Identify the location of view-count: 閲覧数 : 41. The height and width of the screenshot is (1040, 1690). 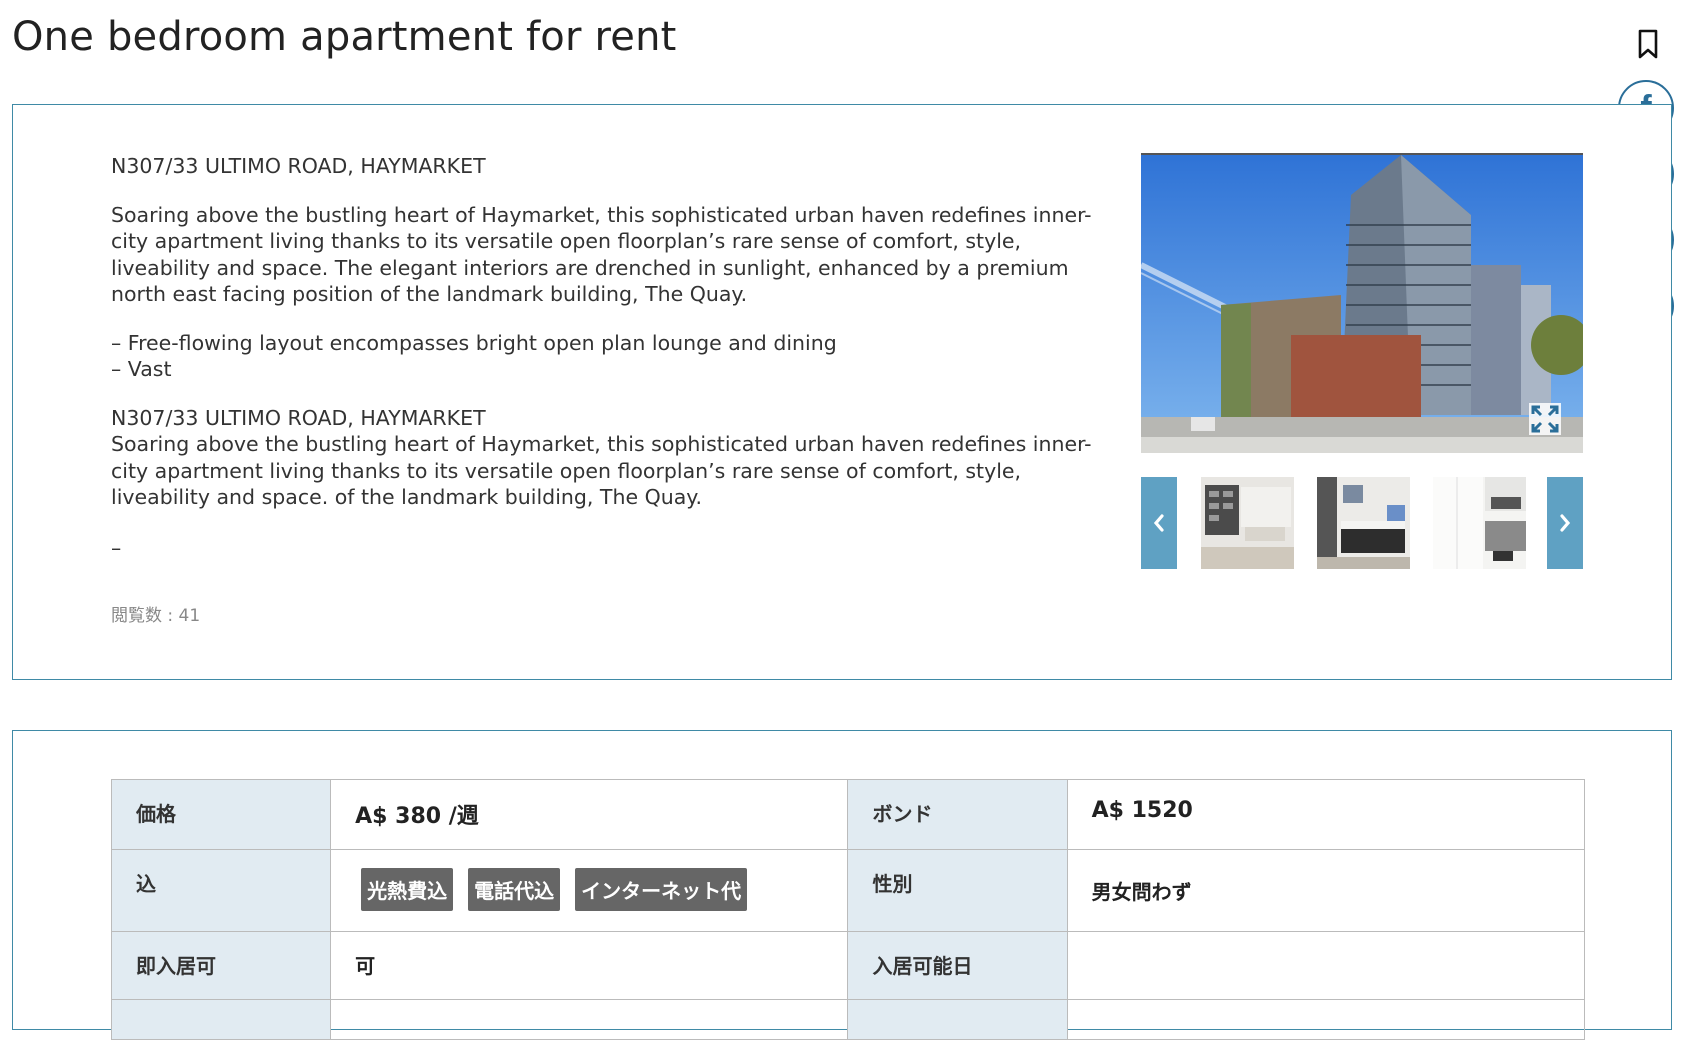
(156, 616).